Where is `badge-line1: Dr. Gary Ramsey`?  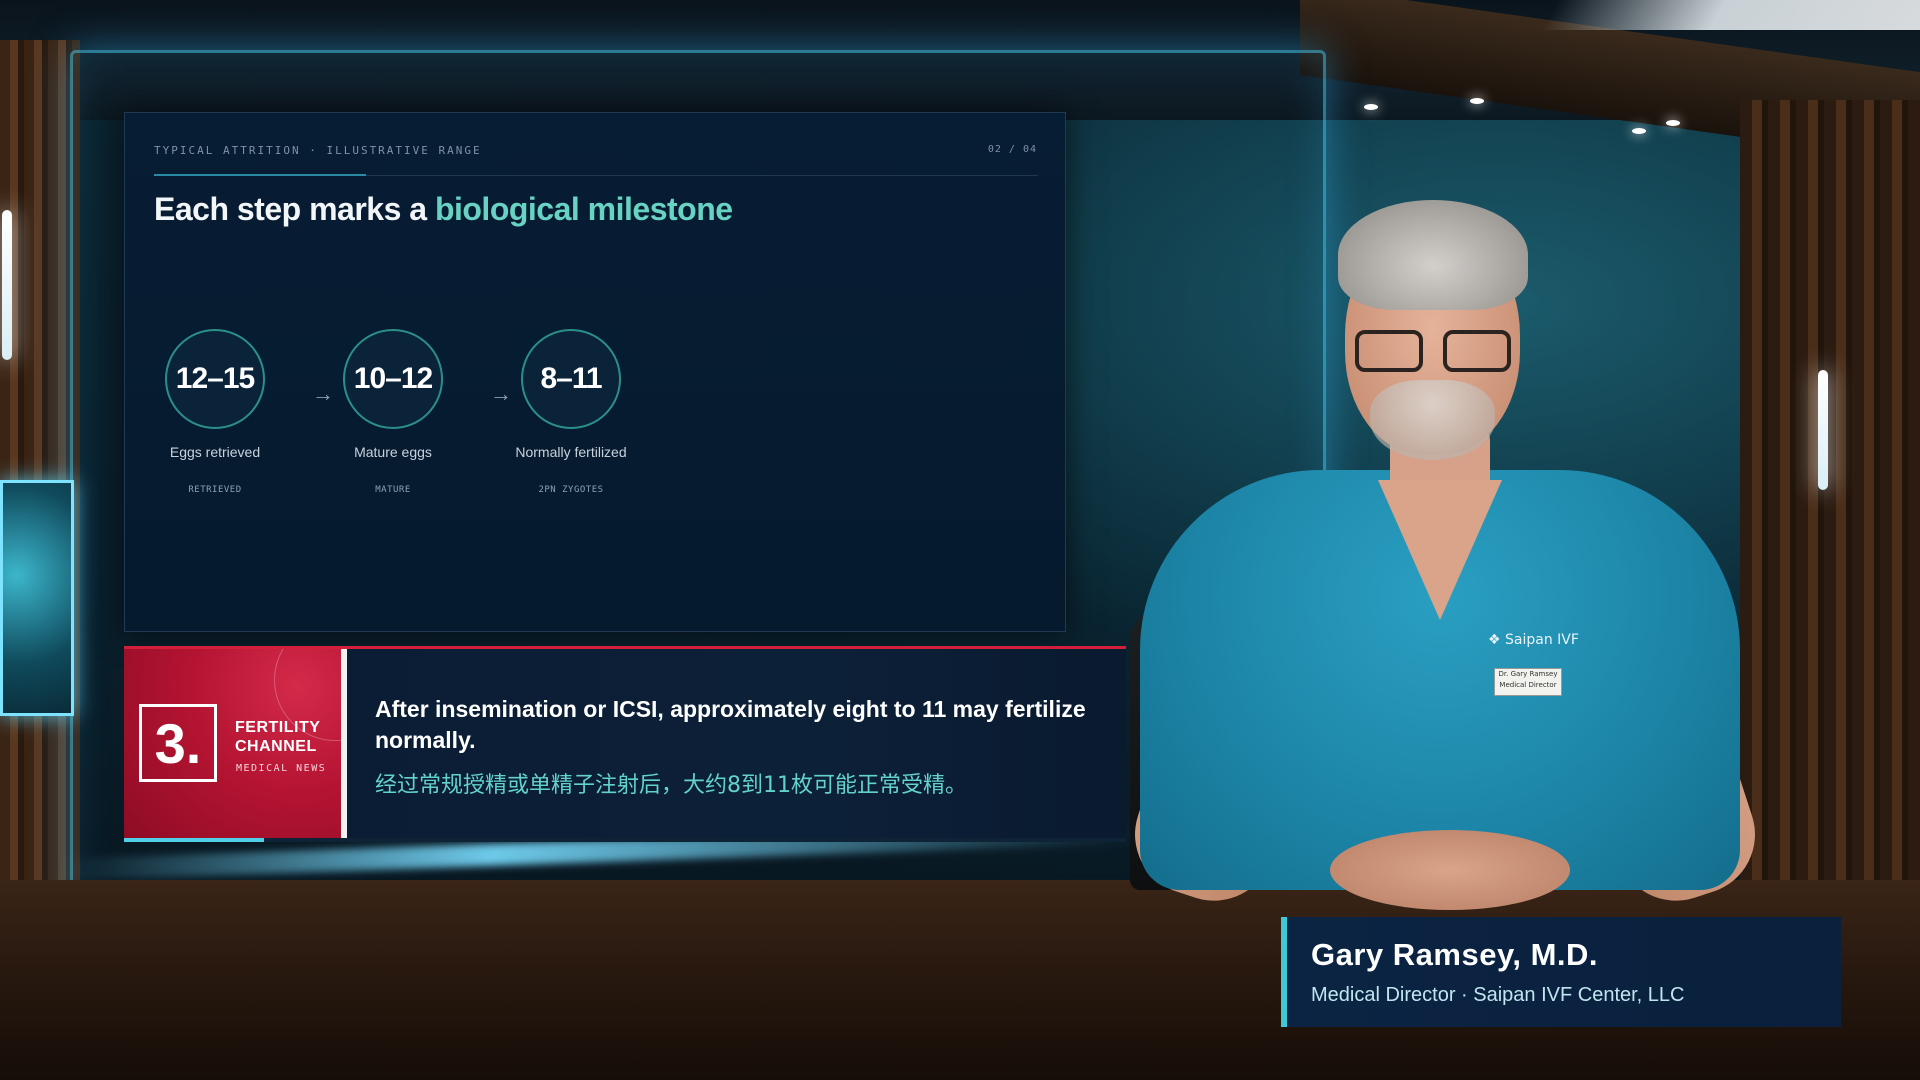
badge-line1: Dr. Gary Ramsey is located at coordinates (1528, 674).